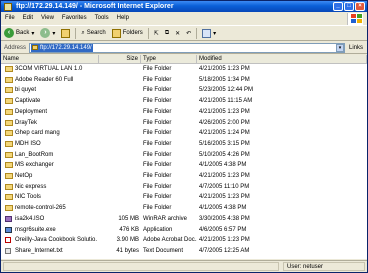 This screenshot has height=273, width=368. Describe the element at coordinates (156, 33) in the screenshot. I see `move-to-button: ⇱` at that location.